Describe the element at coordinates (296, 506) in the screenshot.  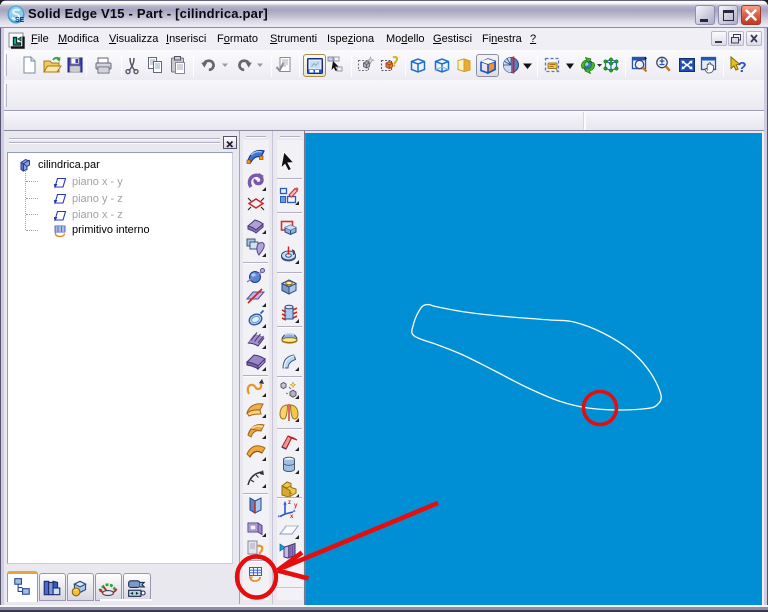
I see `svg-text: y` at that location.